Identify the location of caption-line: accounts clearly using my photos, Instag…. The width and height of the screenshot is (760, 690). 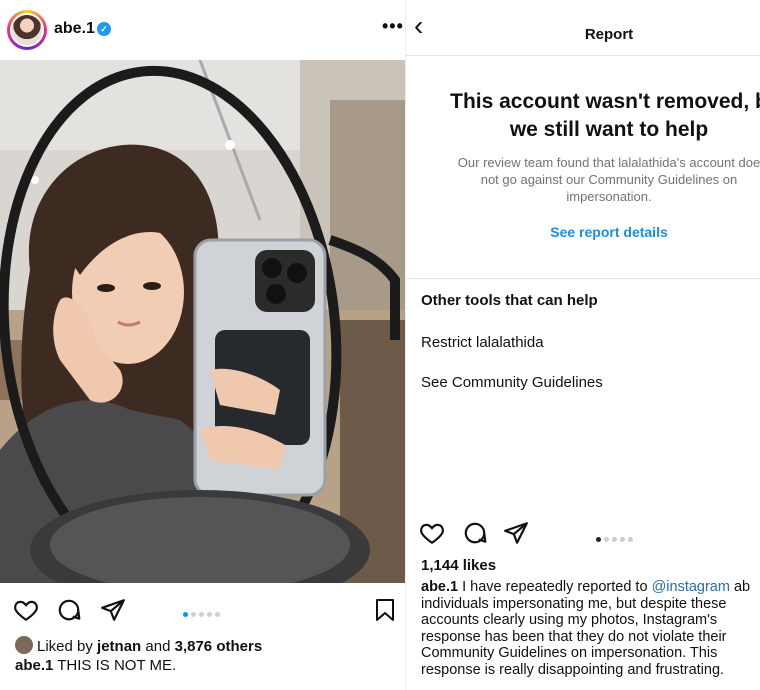
(569, 620).